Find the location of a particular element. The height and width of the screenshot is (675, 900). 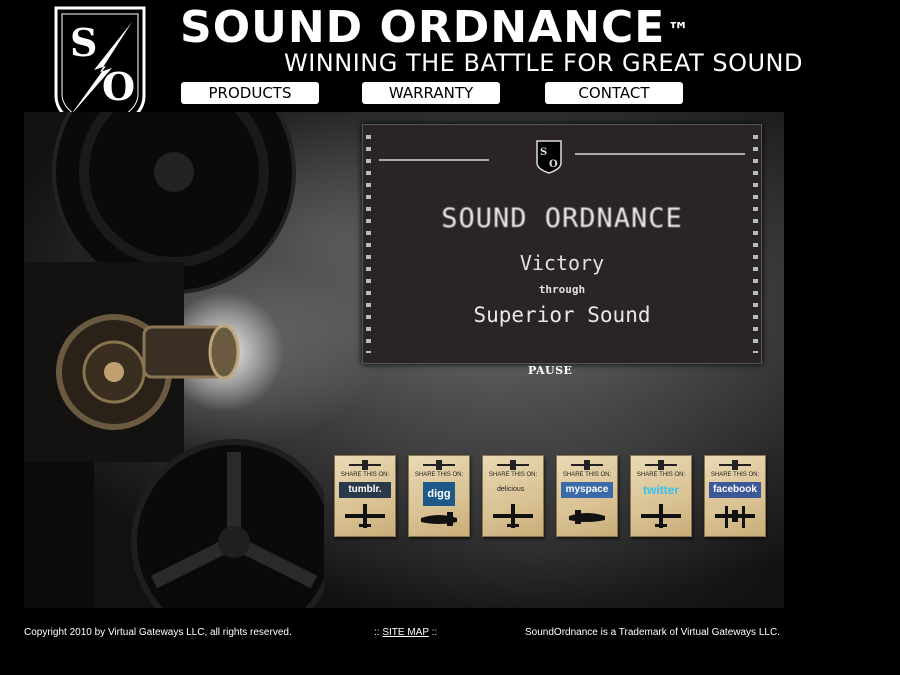

screen-victory-text: Victory is located at coordinates (562, 263).